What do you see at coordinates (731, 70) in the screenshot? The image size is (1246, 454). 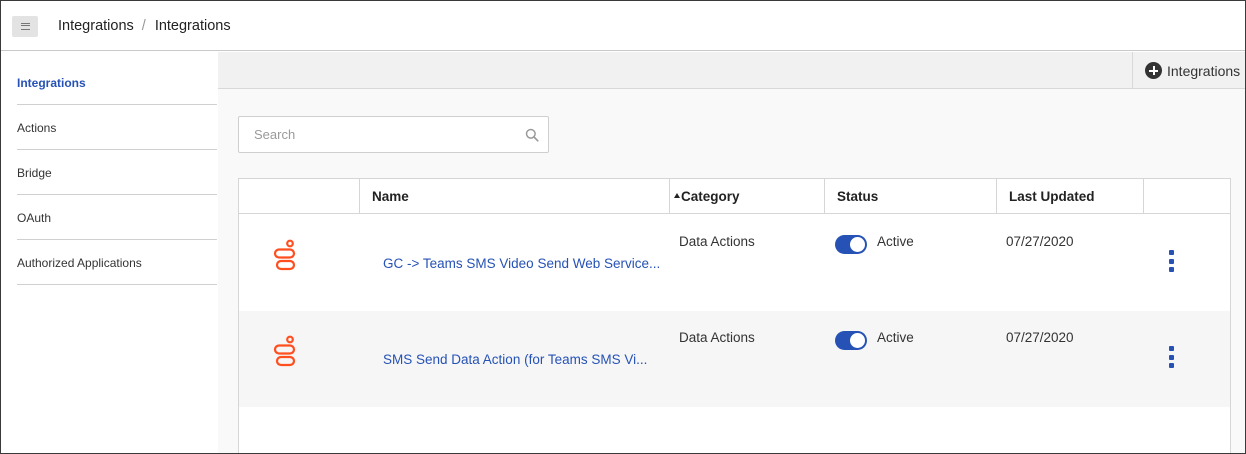 I see `toolbar: Integrations` at bounding box center [731, 70].